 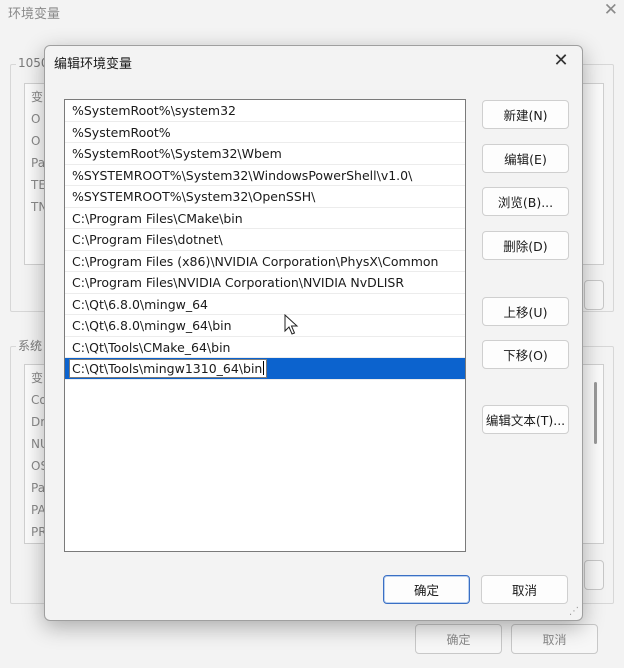 What do you see at coordinates (595, 413) in the screenshot?
I see `system-list-scrollbar` at bounding box center [595, 413].